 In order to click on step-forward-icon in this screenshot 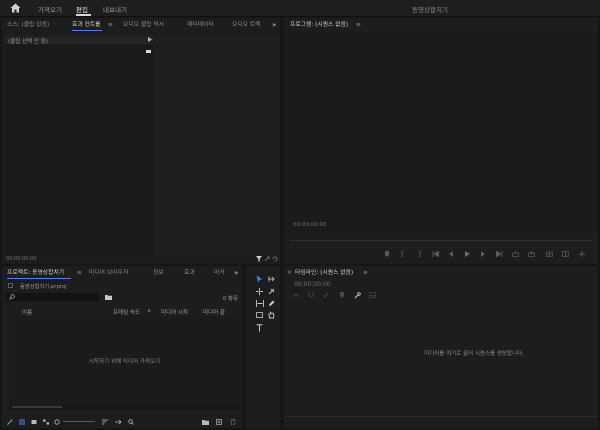, I will do `click(483, 254)`.